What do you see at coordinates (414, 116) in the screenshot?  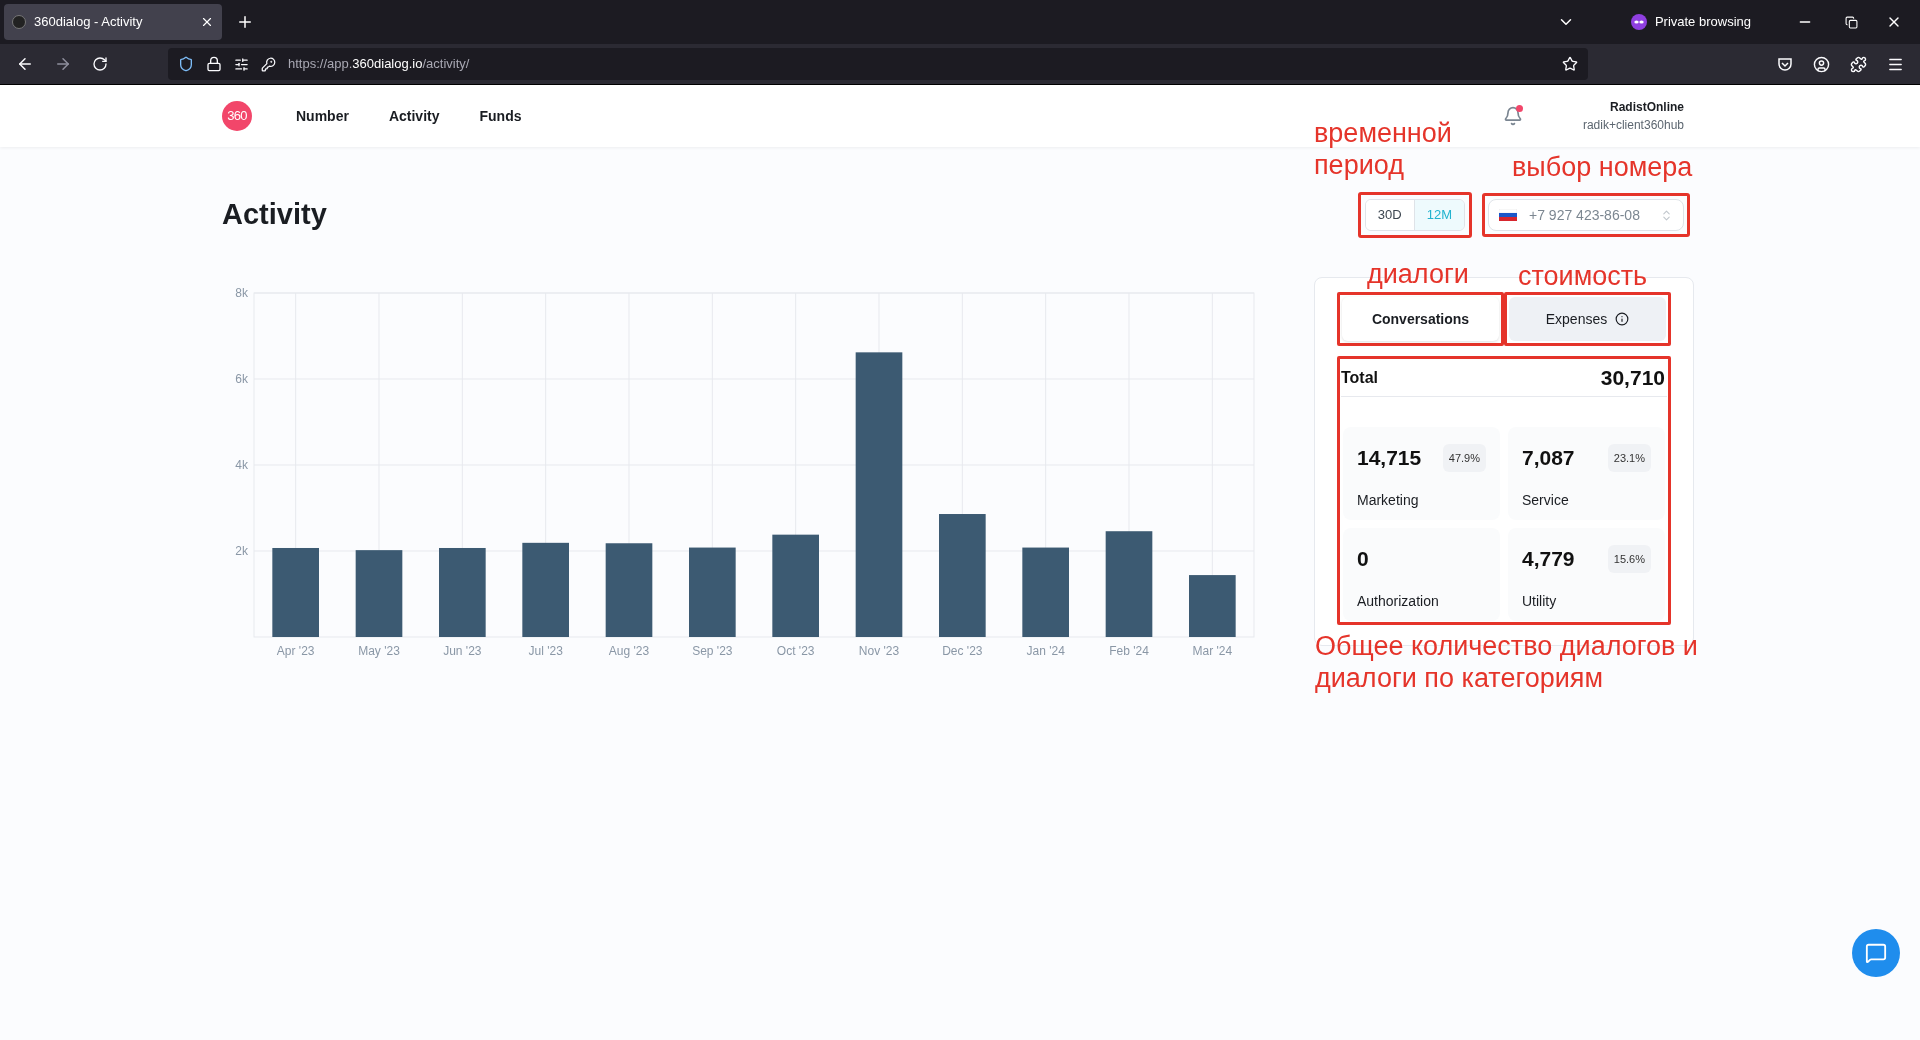 I see `nav-link: Activity` at bounding box center [414, 116].